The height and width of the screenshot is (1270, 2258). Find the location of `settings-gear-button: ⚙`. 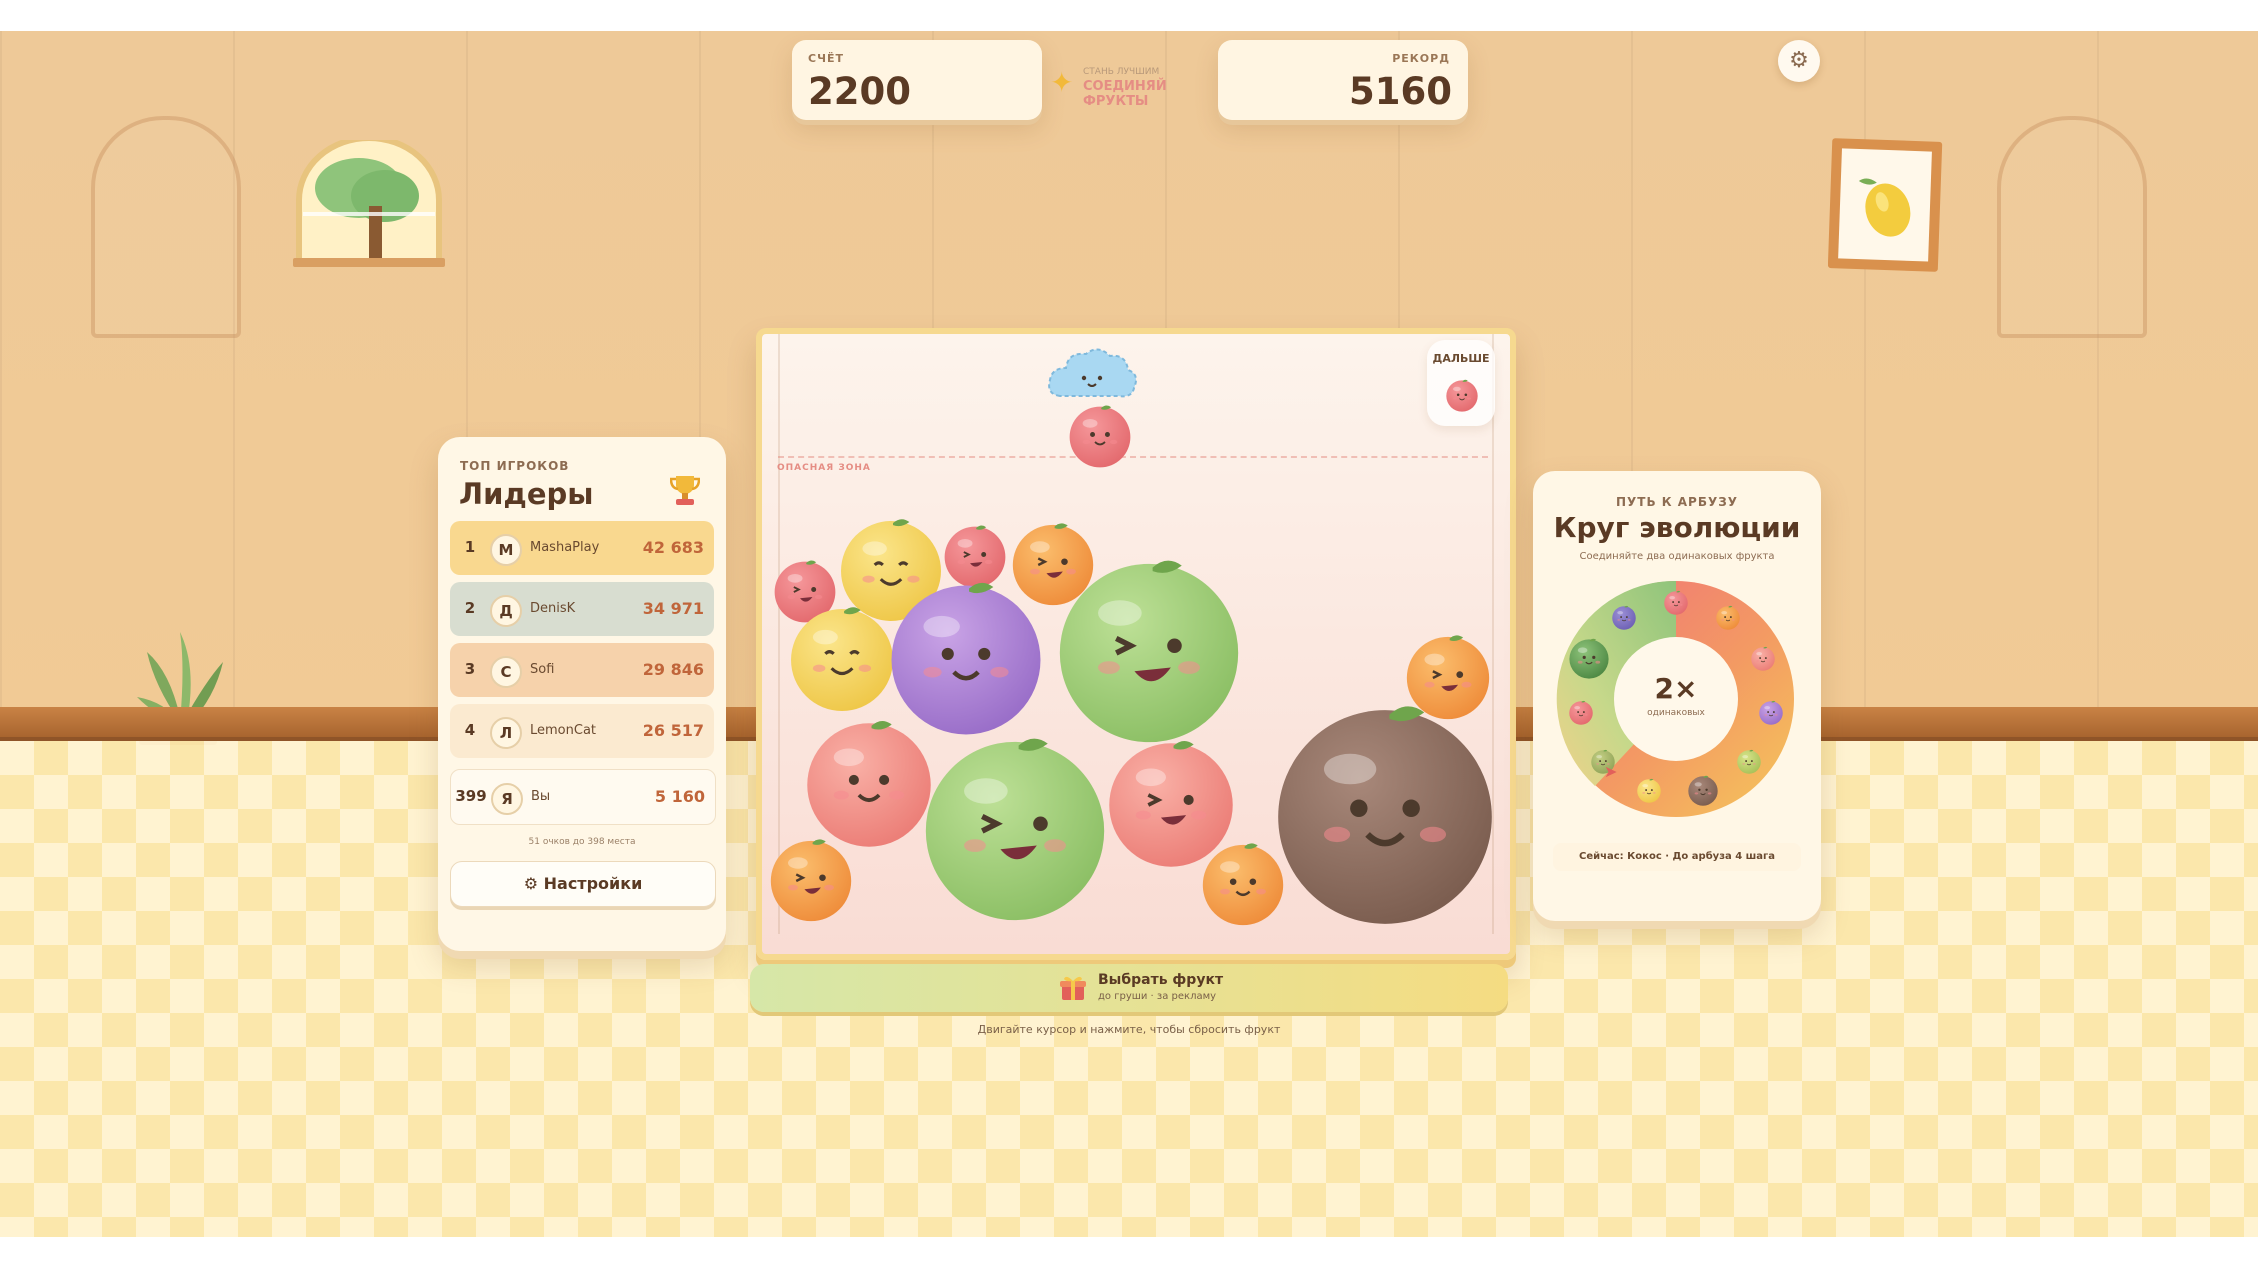

settings-gear-button: ⚙ is located at coordinates (1799, 61).